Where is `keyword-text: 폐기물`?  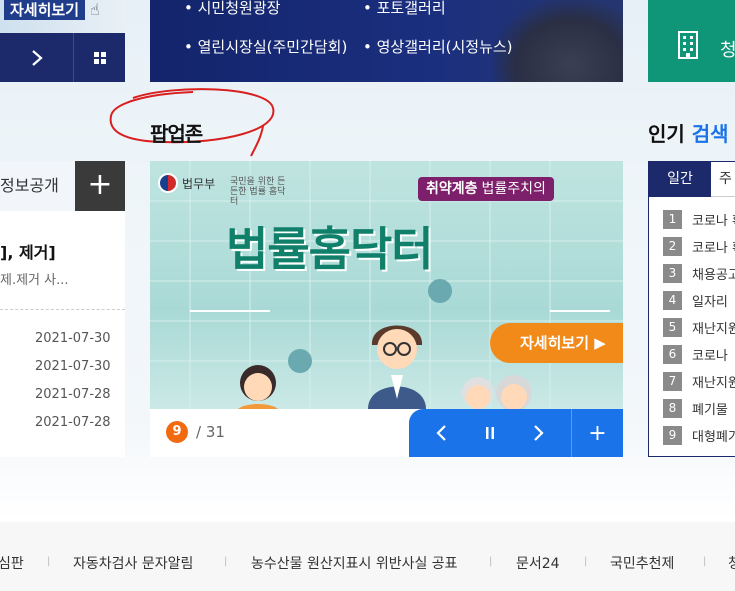 keyword-text: 폐기물 is located at coordinates (710, 410).